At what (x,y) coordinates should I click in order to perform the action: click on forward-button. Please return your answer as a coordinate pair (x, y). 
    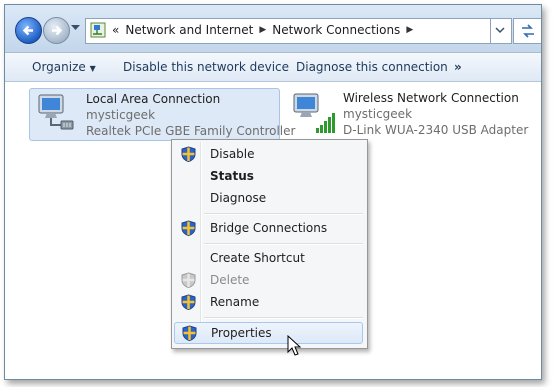
    Looking at the image, I should click on (56, 30).